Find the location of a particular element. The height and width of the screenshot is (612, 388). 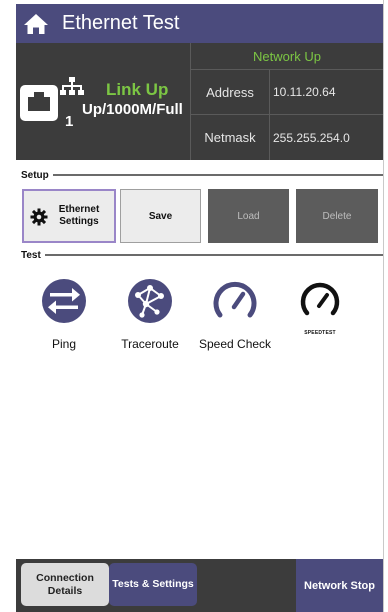

netmask-row: Netmask 255.255.254.0 is located at coordinates (287, 137).